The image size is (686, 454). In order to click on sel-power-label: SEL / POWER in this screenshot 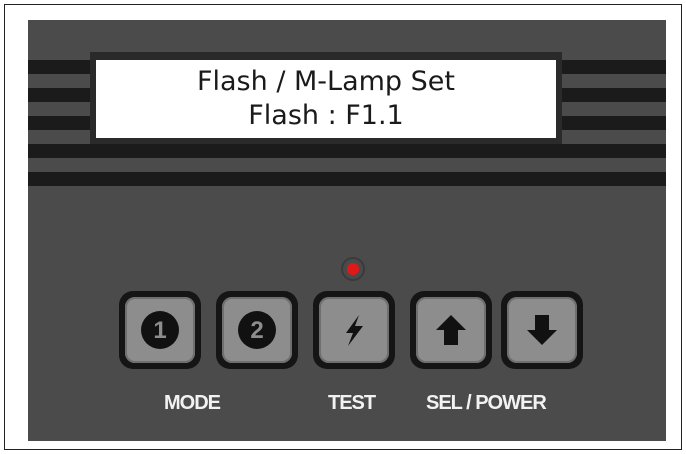, I will do `click(486, 403)`.